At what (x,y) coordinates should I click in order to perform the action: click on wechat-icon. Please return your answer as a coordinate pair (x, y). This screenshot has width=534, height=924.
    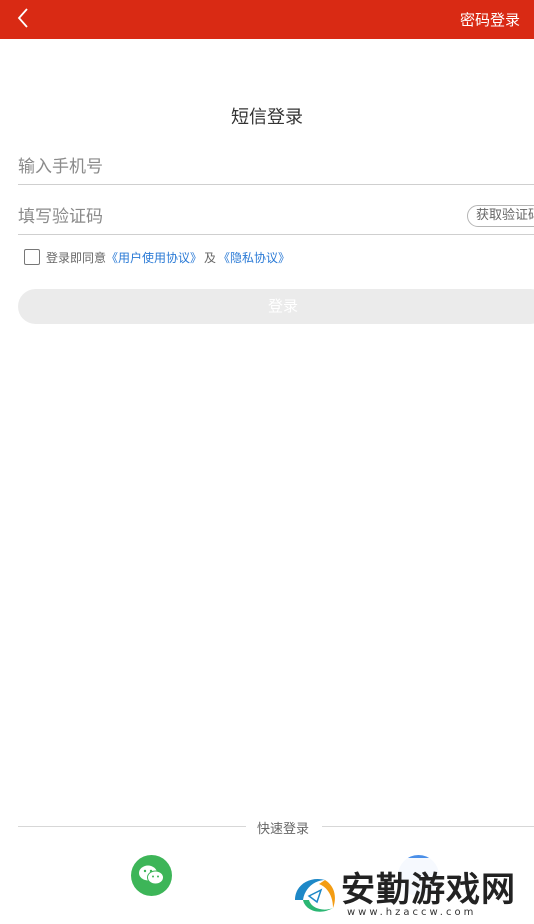
    Looking at the image, I should click on (151, 875).